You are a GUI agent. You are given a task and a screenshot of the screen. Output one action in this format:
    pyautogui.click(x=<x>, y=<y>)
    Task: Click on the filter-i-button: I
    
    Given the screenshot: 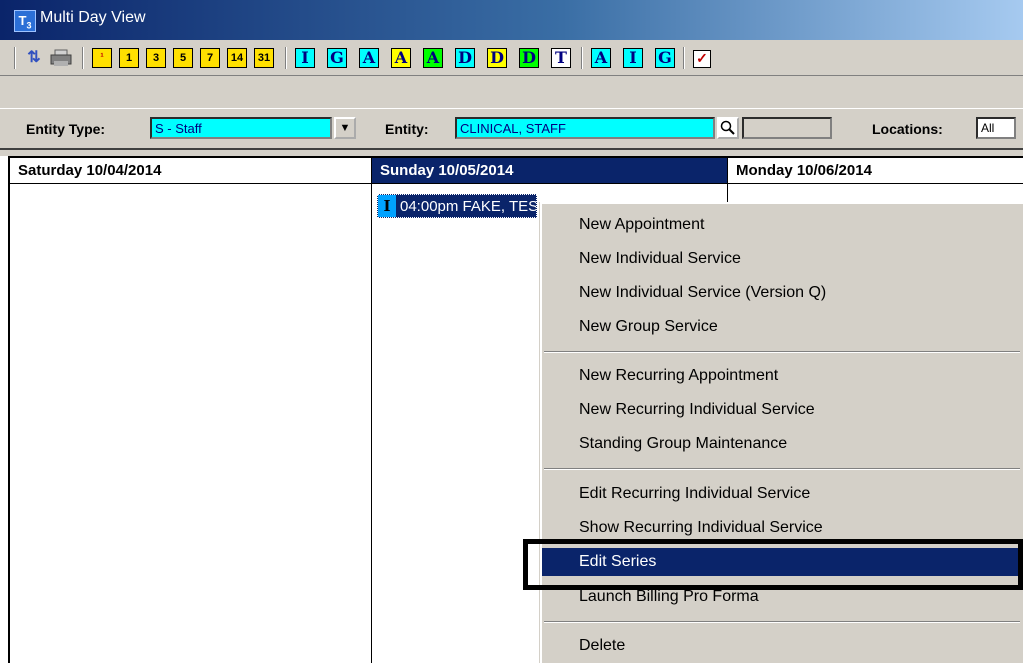 What is the action you would take?
    pyautogui.click(x=305, y=58)
    